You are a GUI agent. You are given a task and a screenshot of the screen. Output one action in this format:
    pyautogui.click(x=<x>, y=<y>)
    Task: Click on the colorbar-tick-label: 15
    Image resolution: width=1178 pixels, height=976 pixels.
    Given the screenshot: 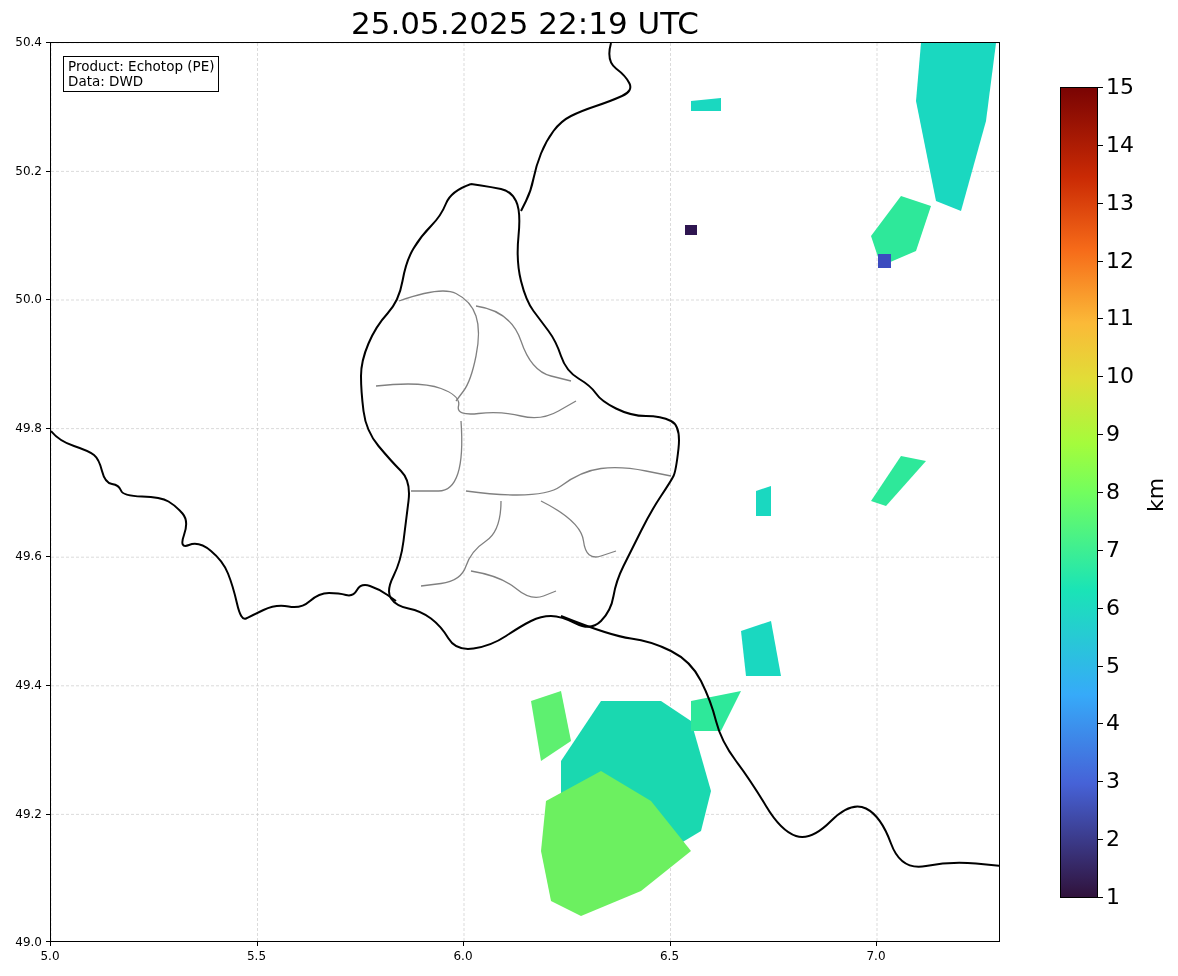 What is the action you would take?
    pyautogui.click(x=1120, y=87)
    